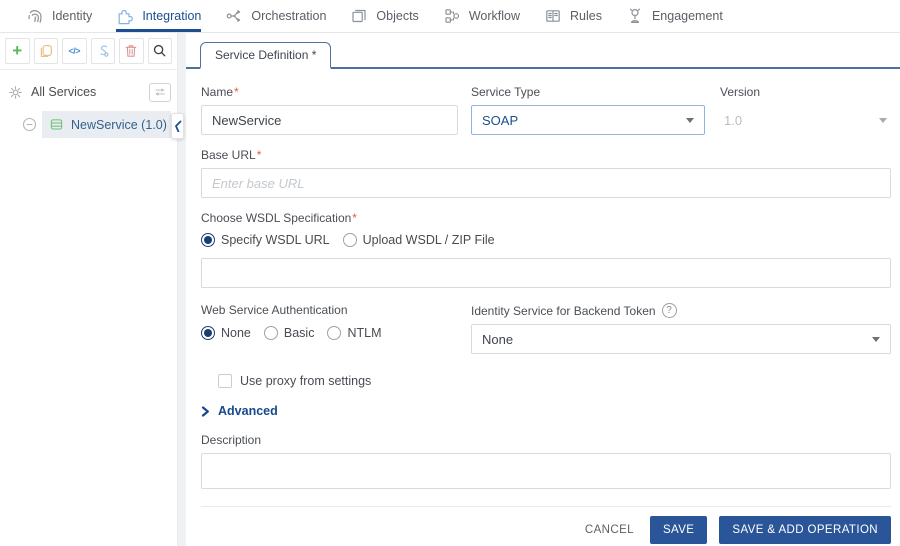 Image resolution: width=900 pixels, height=546 pixels. What do you see at coordinates (546, 240) in the screenshot?
I see `wsdl-spec-radio-group: Specify WSDL URL Upload WSDL / ZIP File` at bounding box center [546, 240].